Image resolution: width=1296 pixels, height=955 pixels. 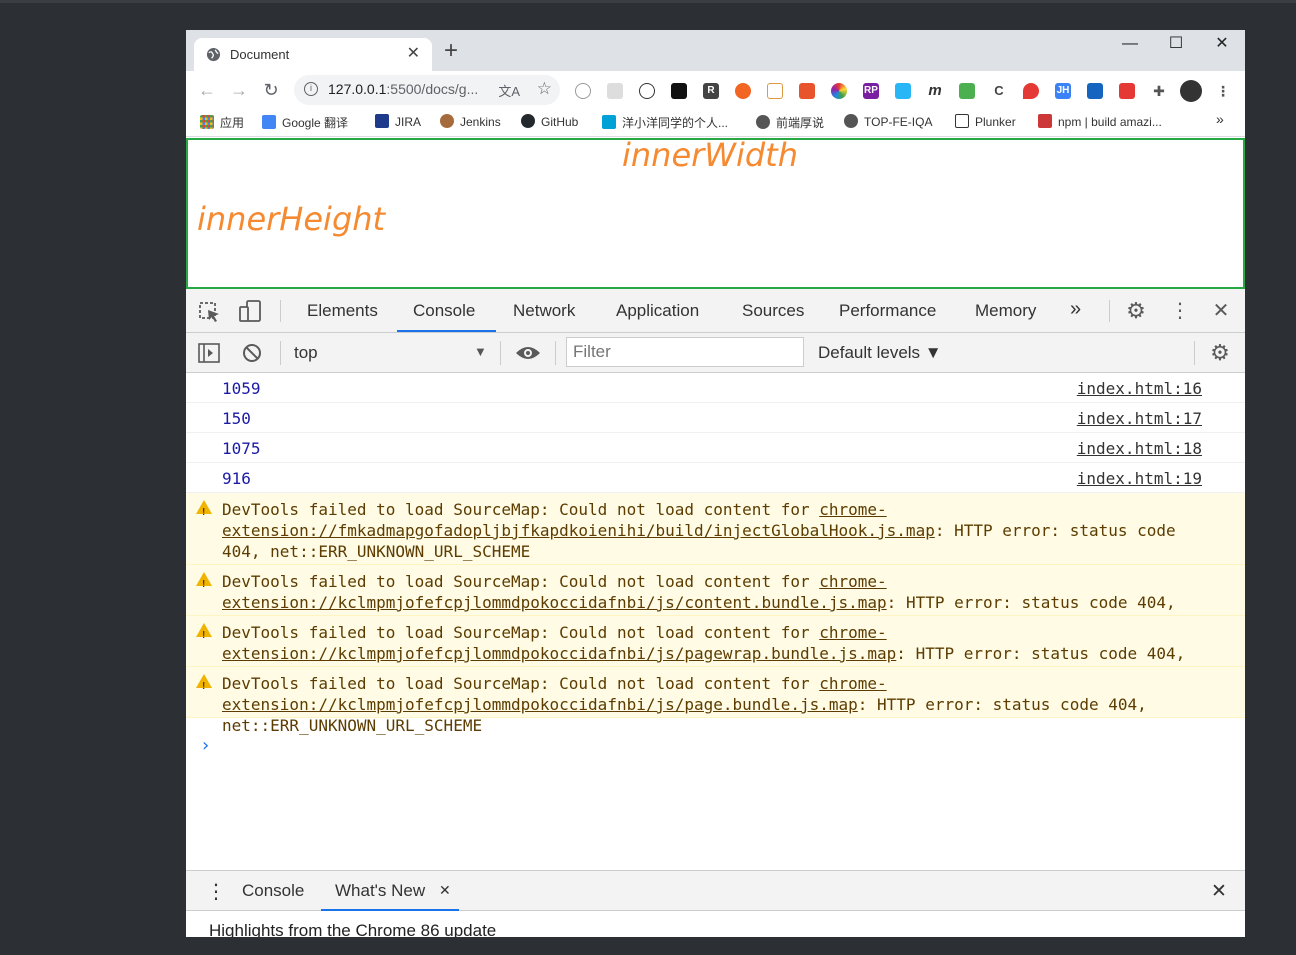 I want to click on google-translate-icon, so click(x=269, y=122).